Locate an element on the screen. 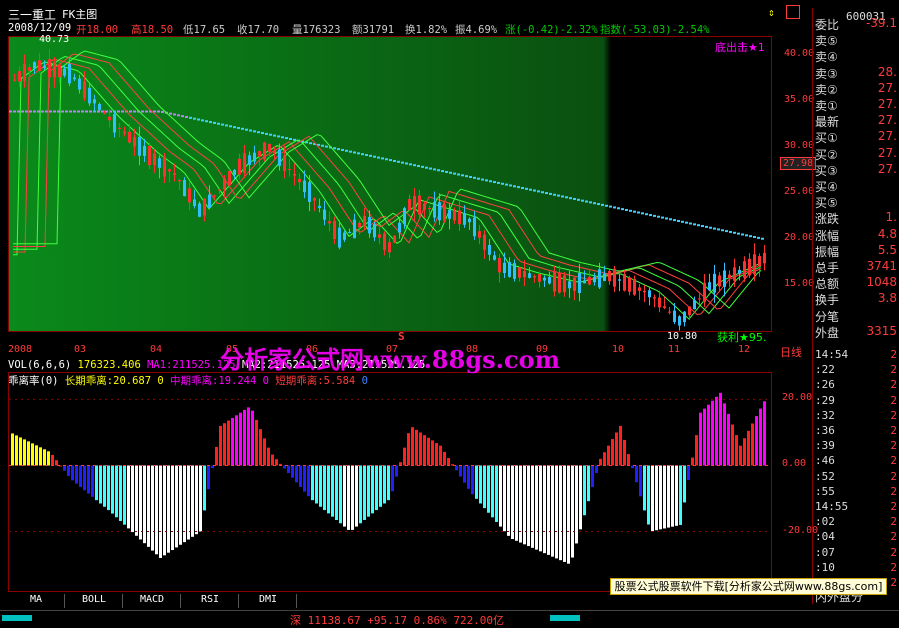 The height and width of the screenshot is (628, 899). chart-label: FK主图 is located at coordinates (79, 14).